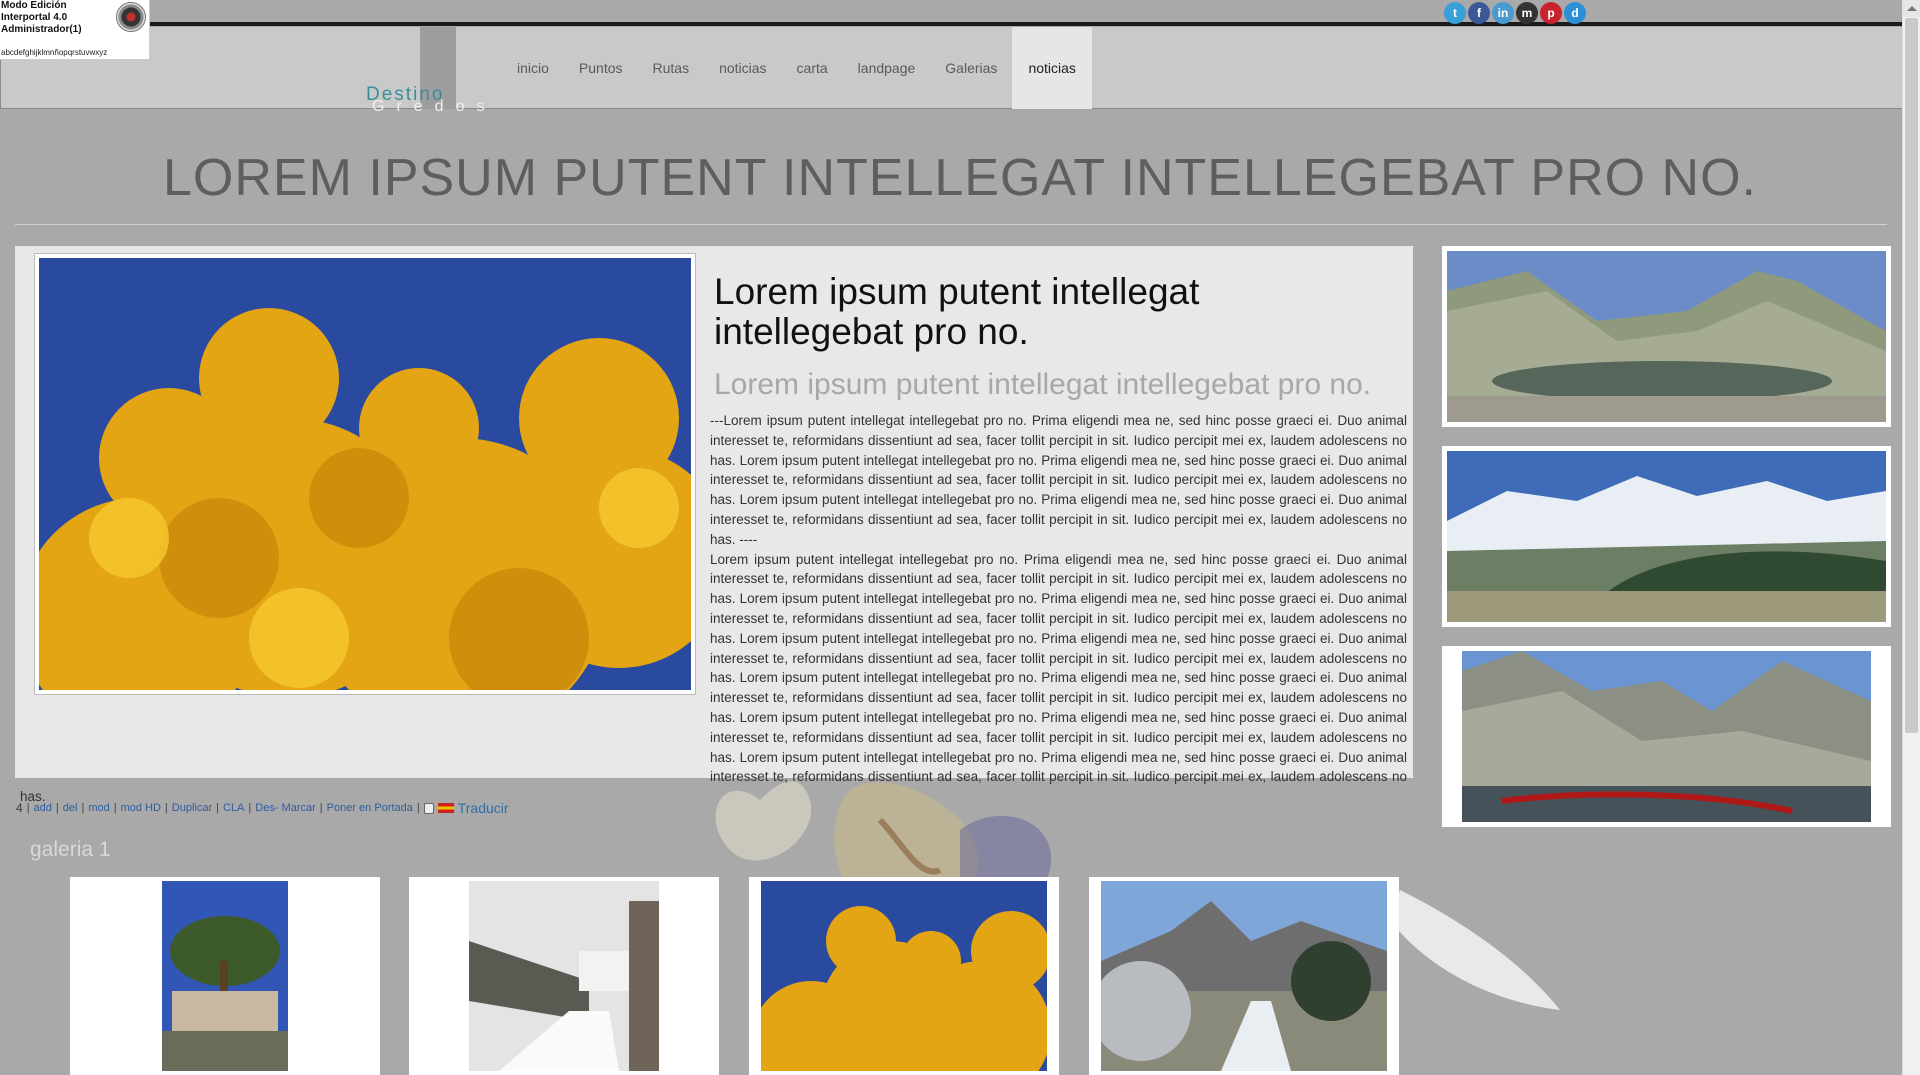 This screenshot has width=1920, height=1075. What do you see at coordinates (1503, 13) in the screenshot?
I see `linkedin-icon: in` at bounding box center [1503, 13].